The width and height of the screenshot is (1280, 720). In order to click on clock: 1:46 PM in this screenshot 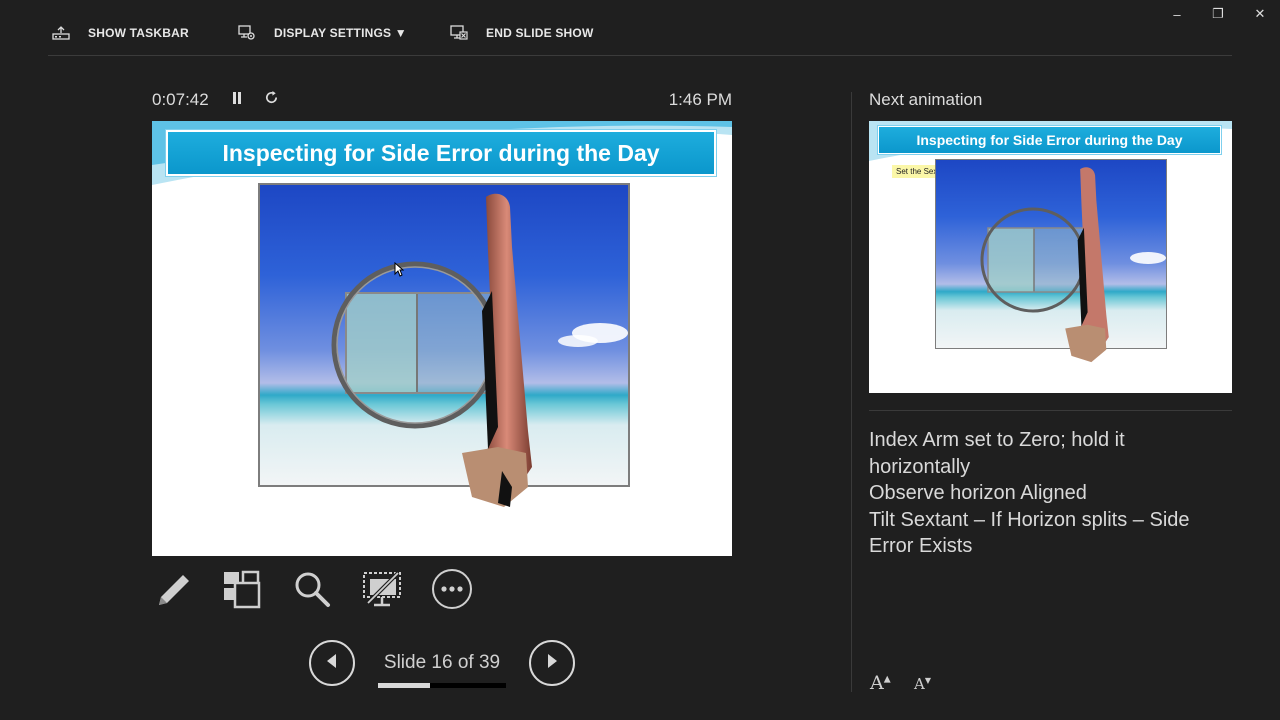, I will do `click(700, 99)`.